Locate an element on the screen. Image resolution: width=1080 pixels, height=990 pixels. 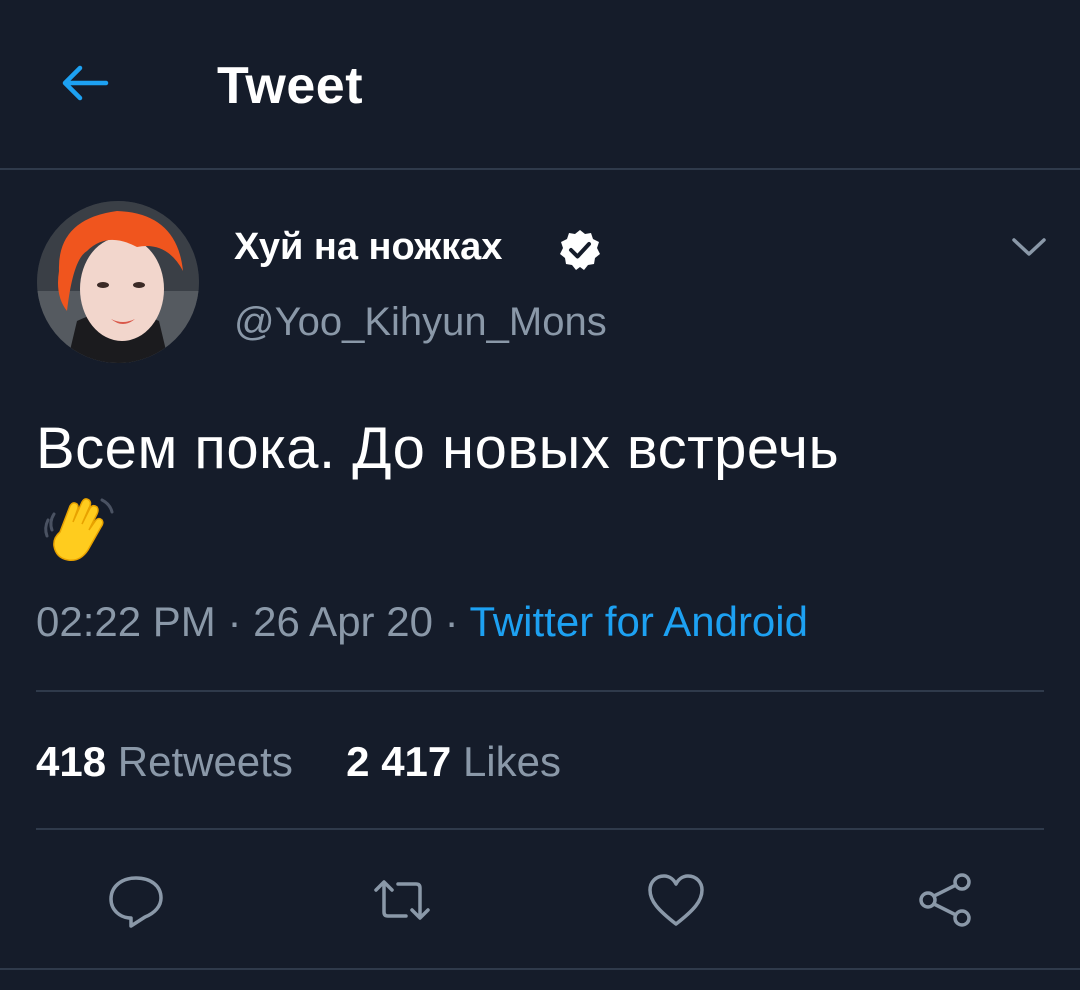
avatar is located at coordinates (118, 282).